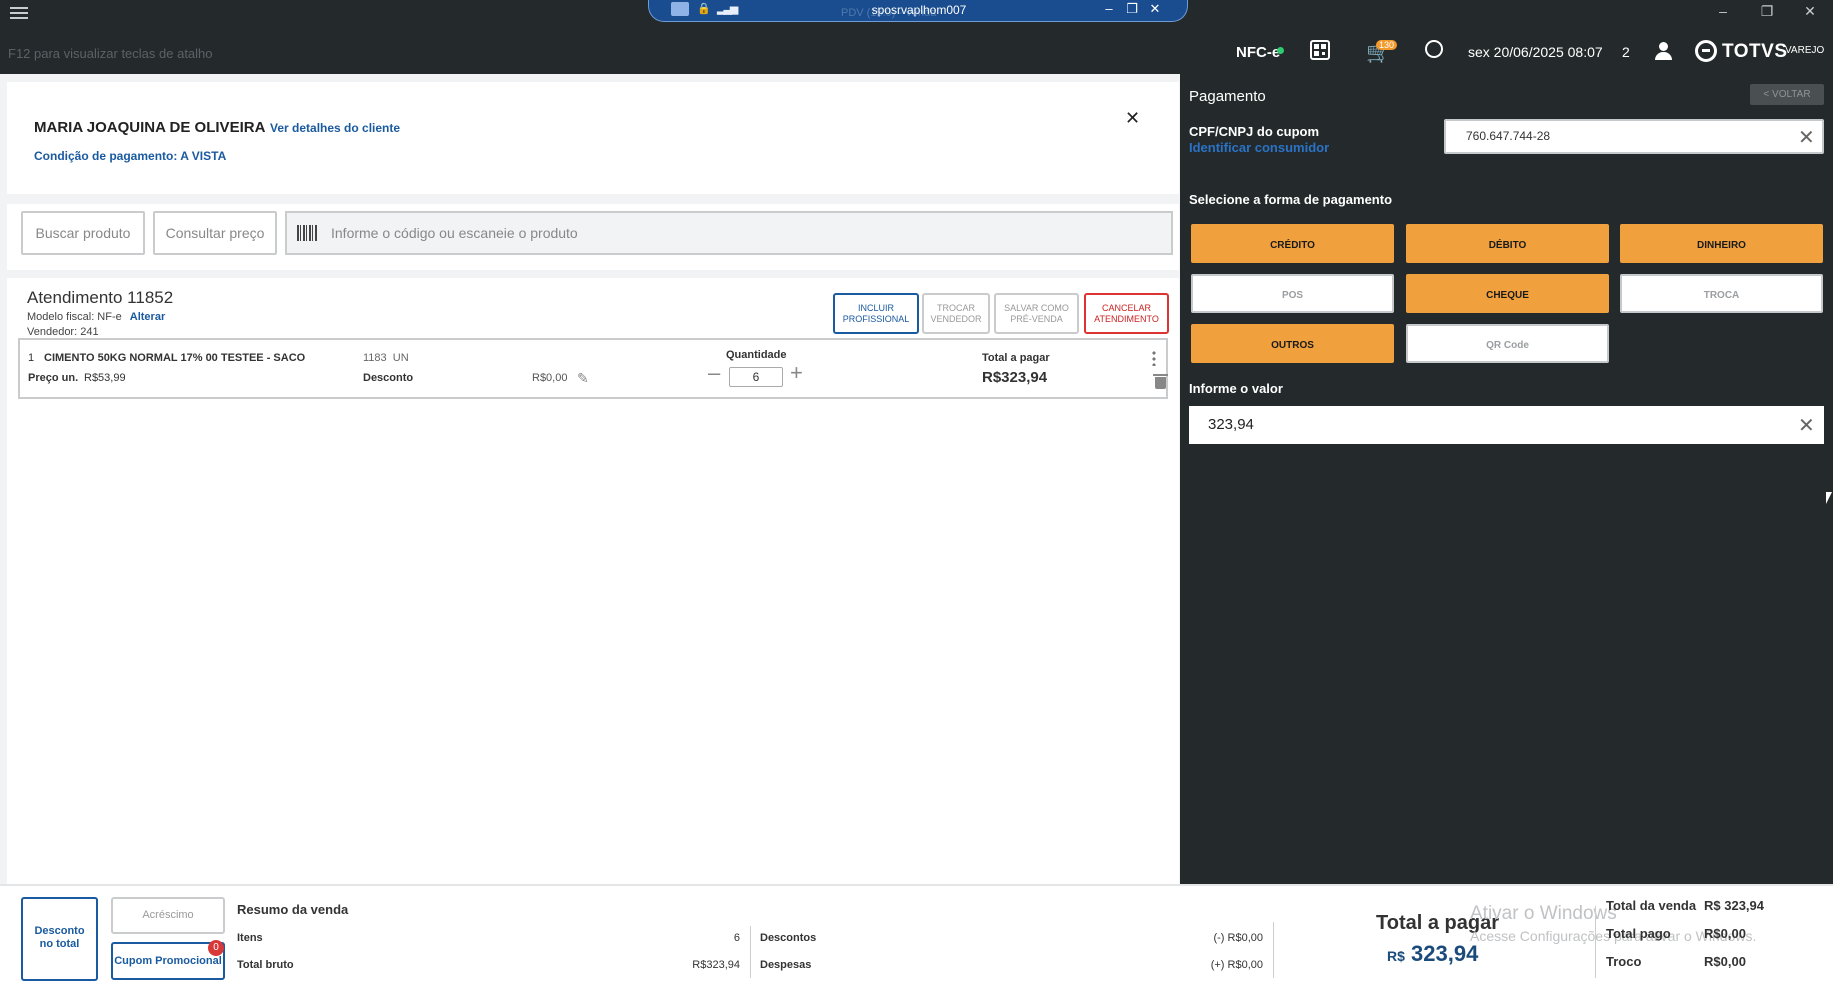  I want to click on total-bruto-label: Total bruto, so click(265, 965).